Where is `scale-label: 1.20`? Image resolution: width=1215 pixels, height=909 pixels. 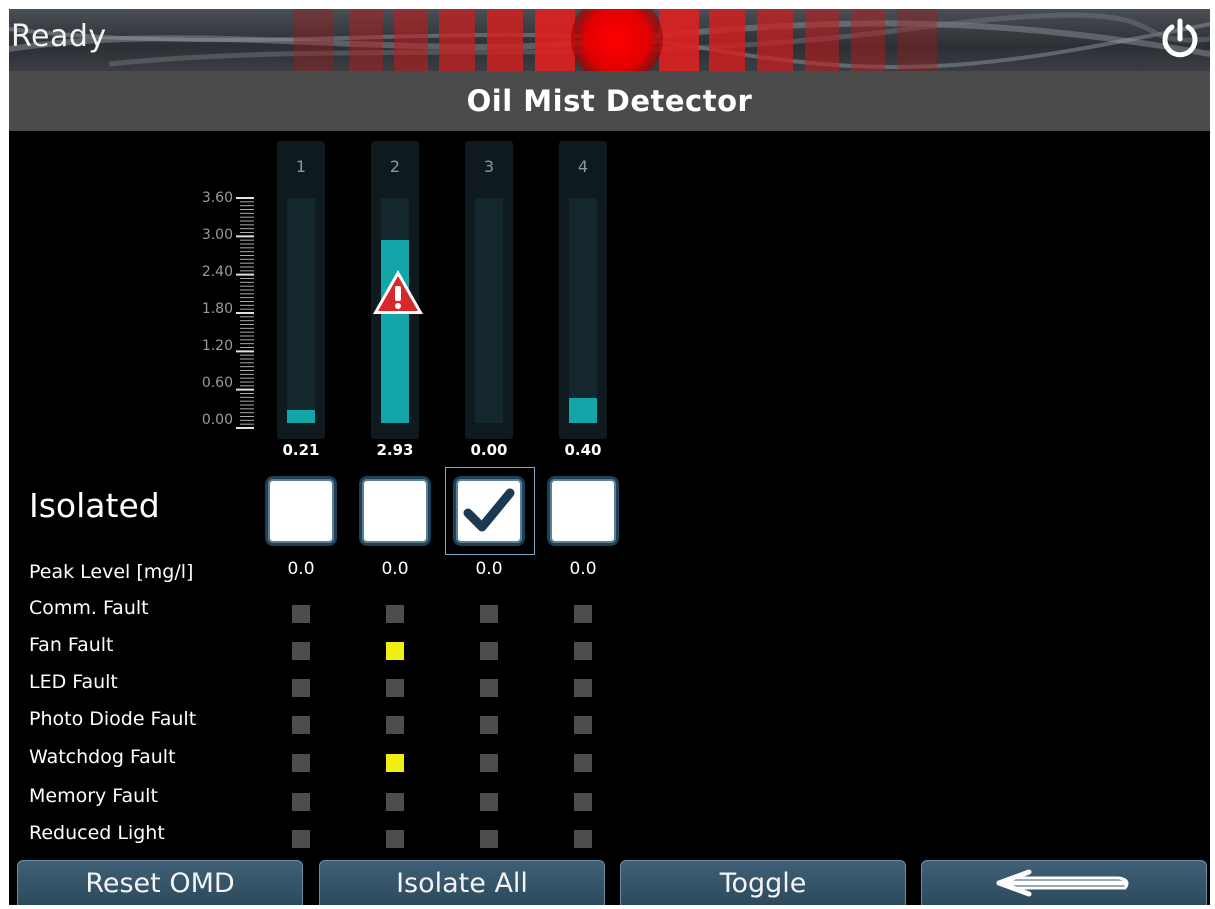
scale-label: 1.20 is located at coordinates (217, 346).